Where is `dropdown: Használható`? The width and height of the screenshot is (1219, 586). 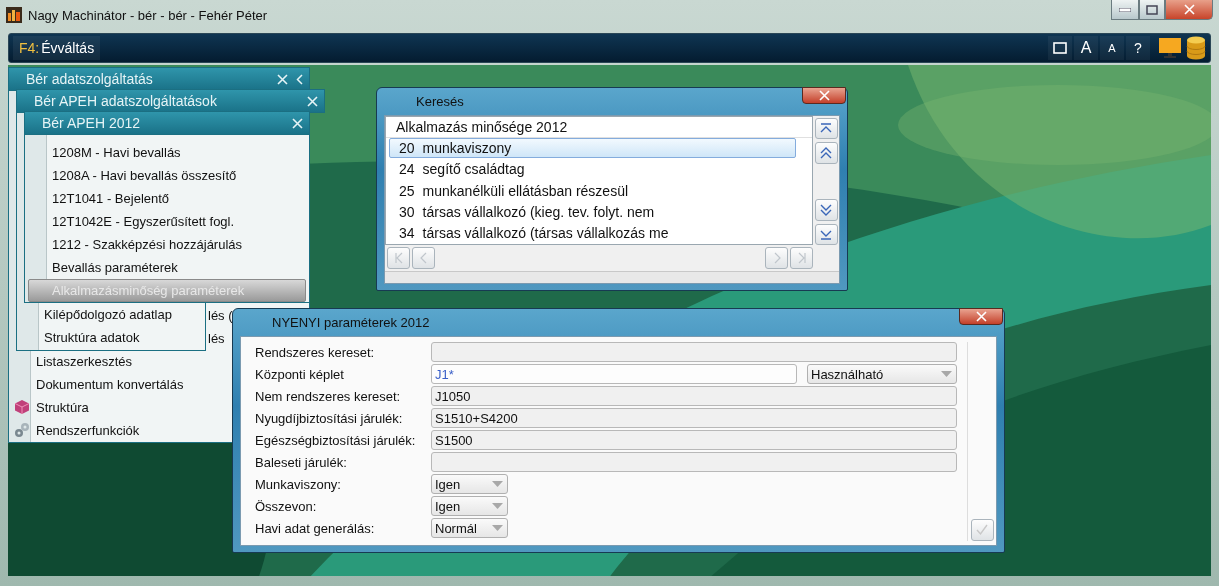 dropdown: Használható is located at coordinates (882, 374).